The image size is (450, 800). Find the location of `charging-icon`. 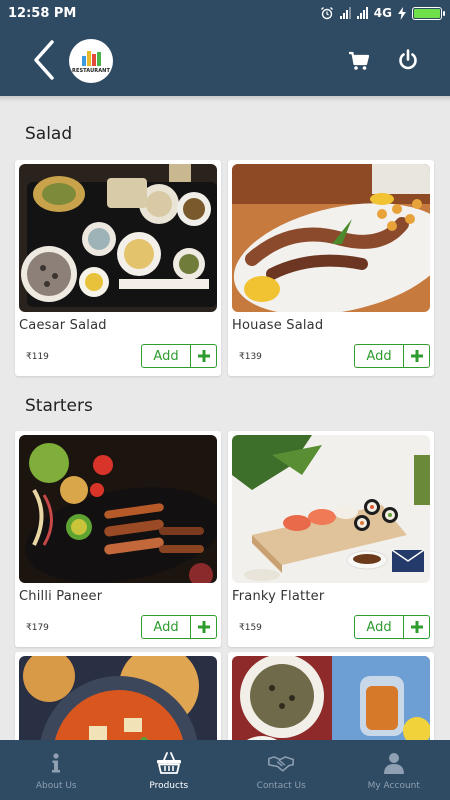

charging-icon is located at coordinates (402, 13).